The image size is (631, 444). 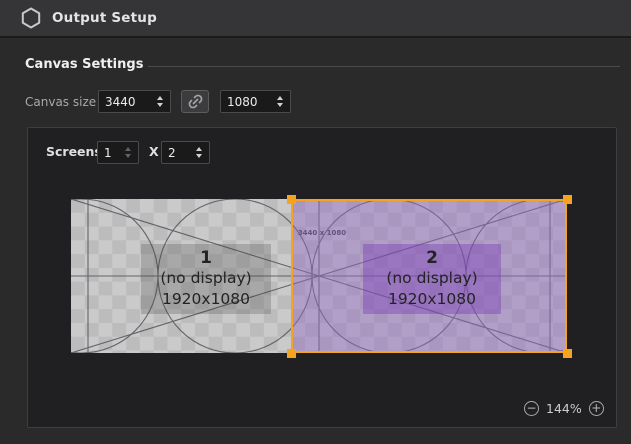 I want to click on hexagon-logo-icon, so click(x=31, y=18).